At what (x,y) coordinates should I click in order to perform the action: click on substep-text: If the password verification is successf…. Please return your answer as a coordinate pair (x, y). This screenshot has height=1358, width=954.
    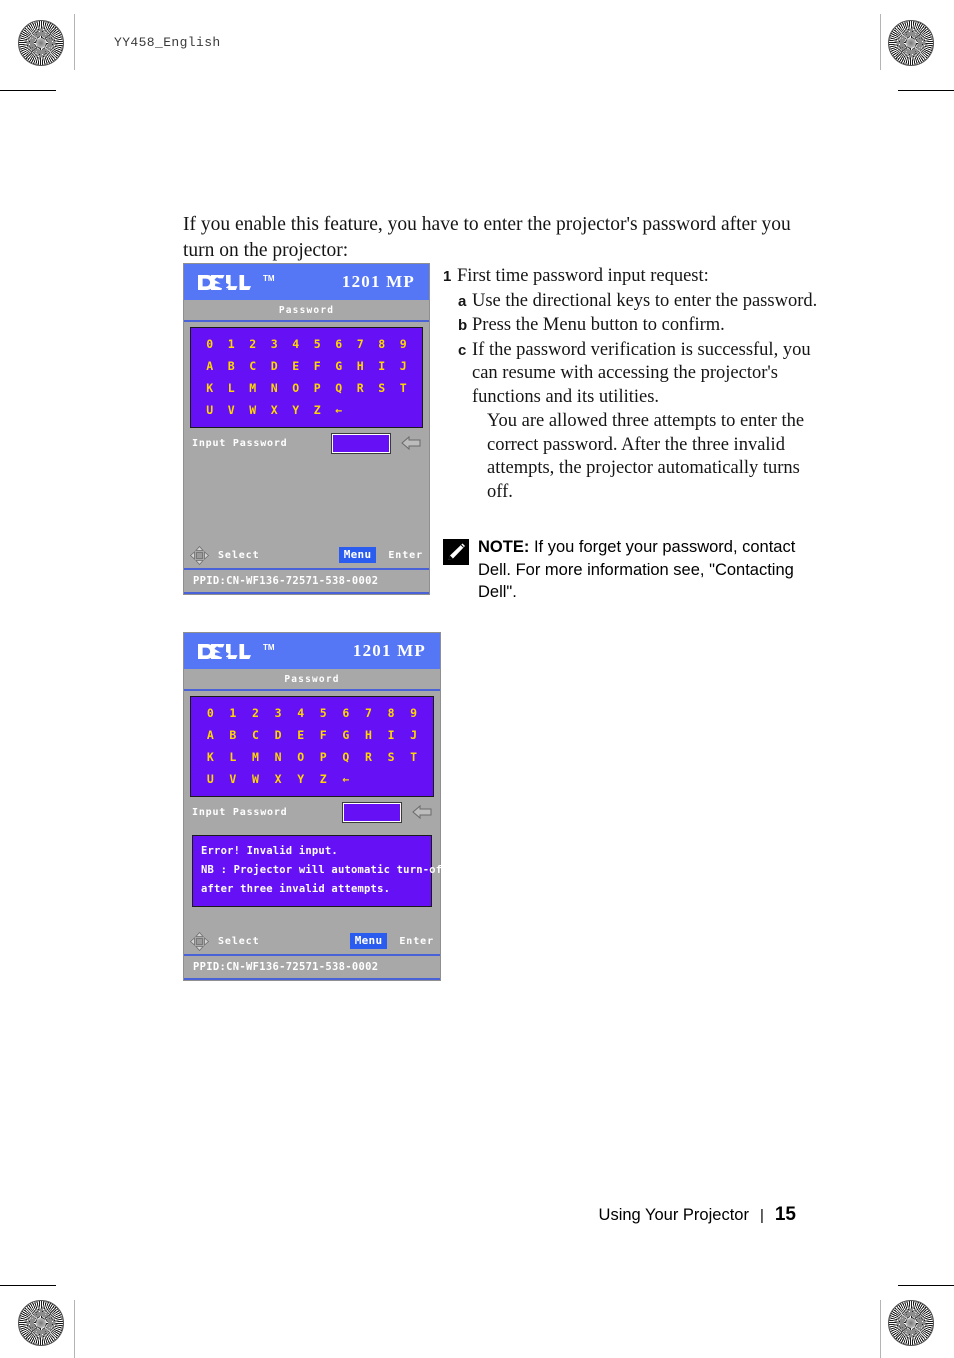
    Looking at the image, I should click on (641, 373).